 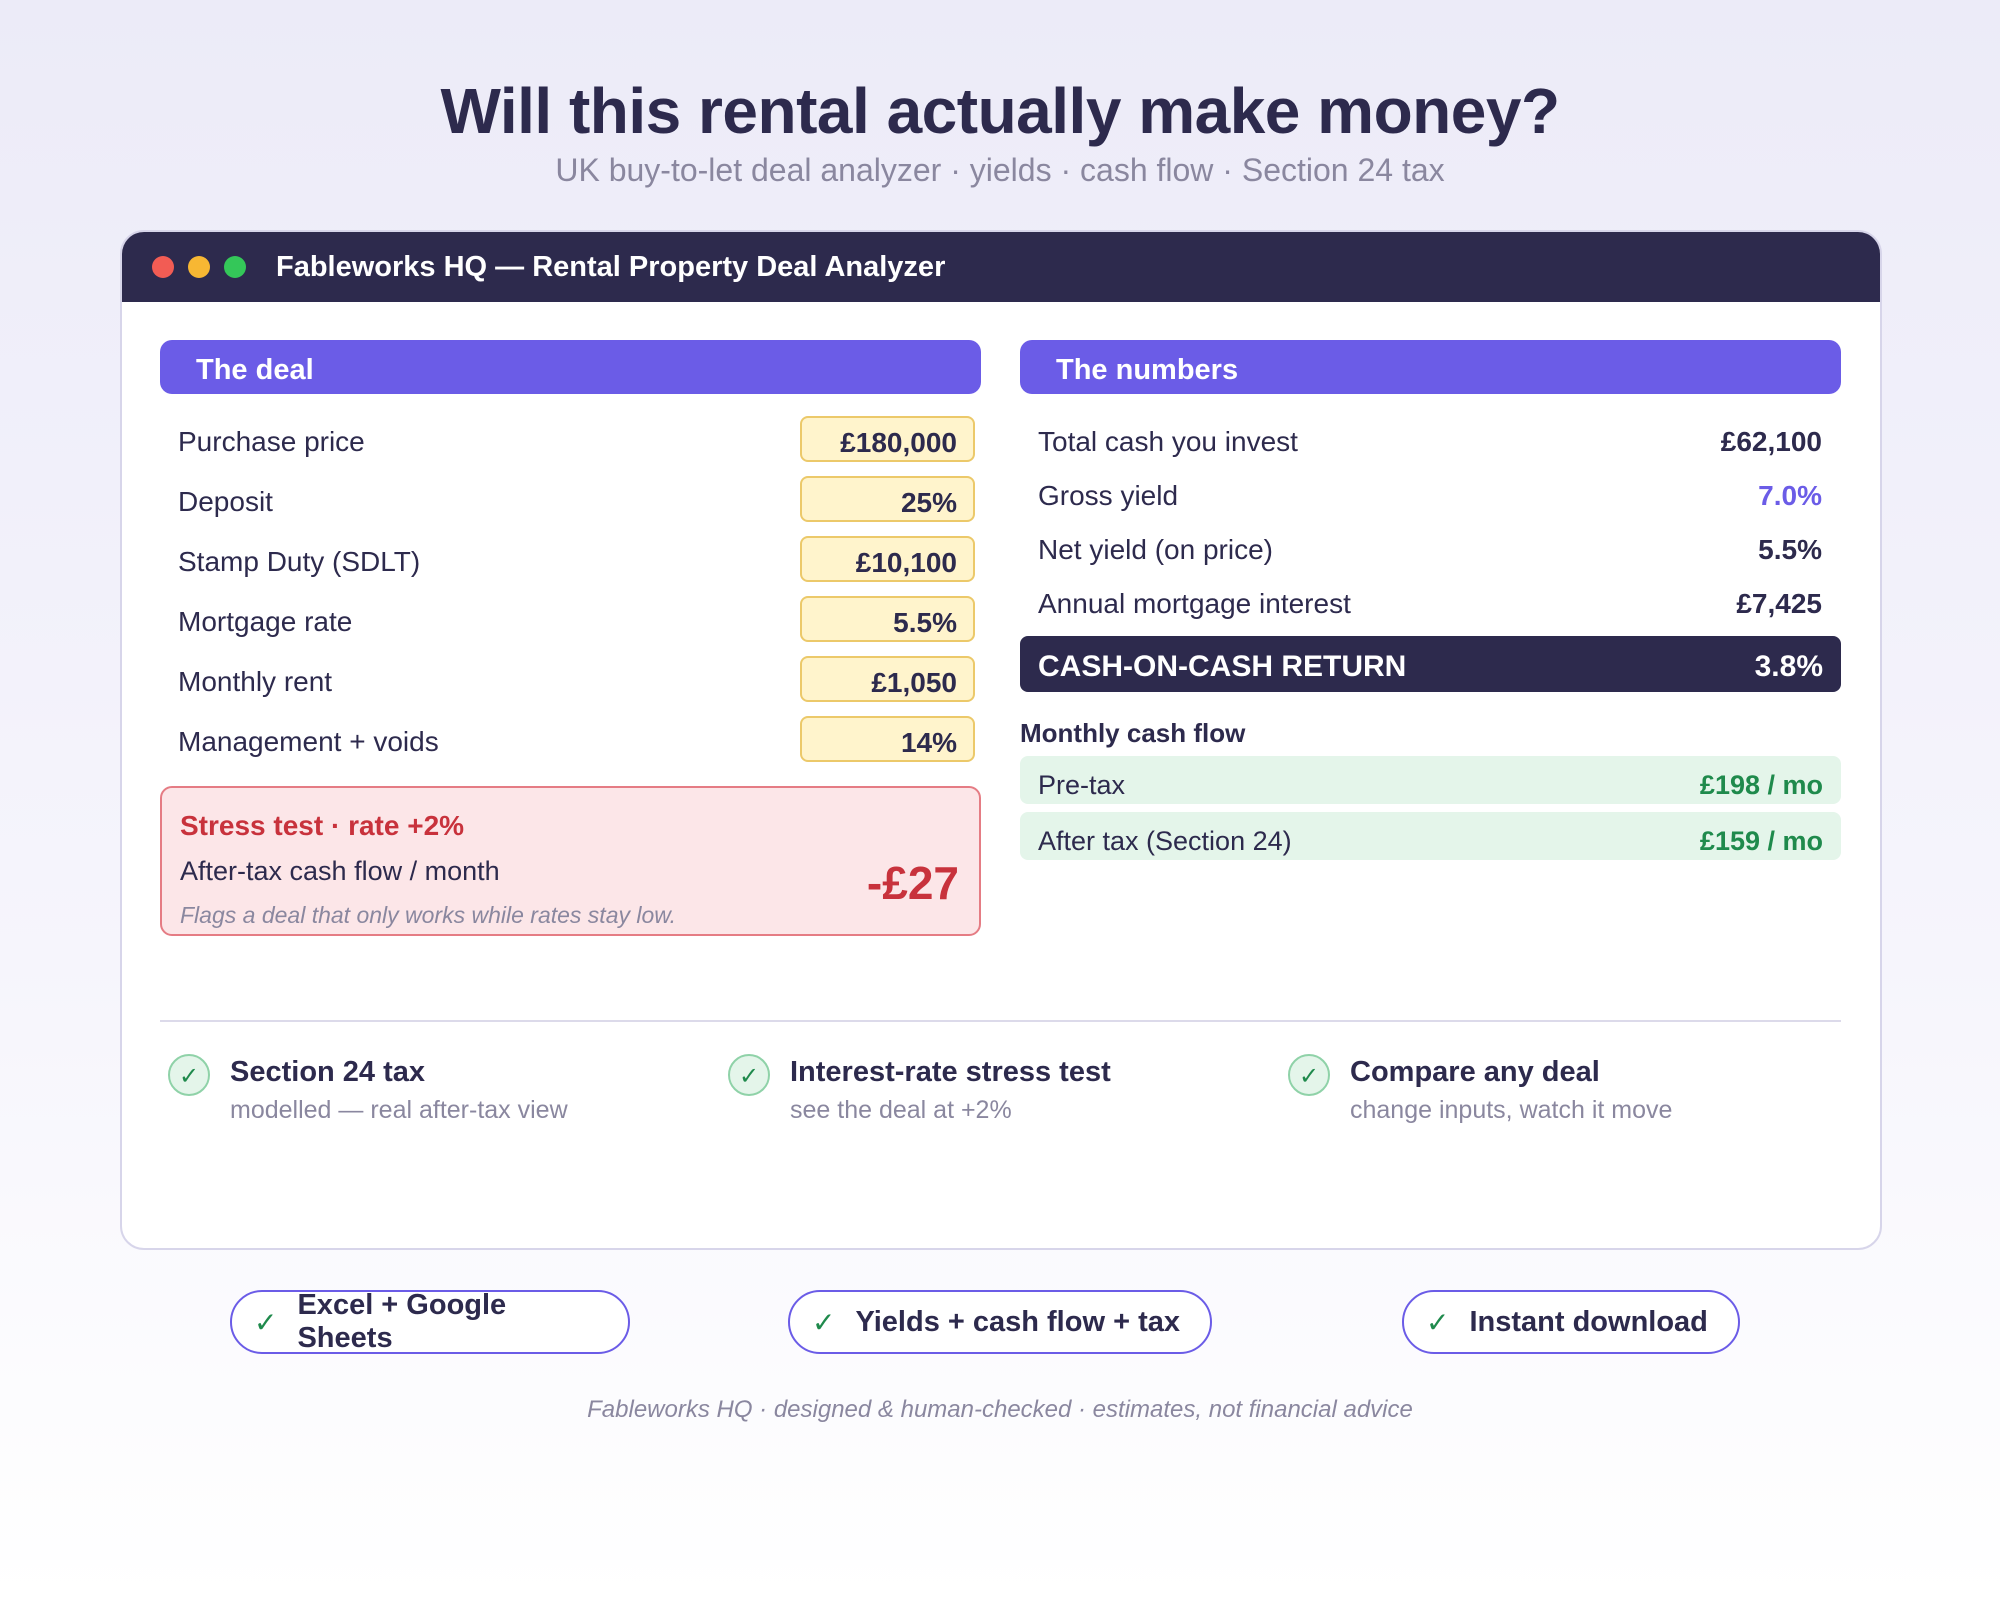 What do you see at coordinates (576, 560) in the screenshot?
I see `input-row-stamp-duty: Stamp Duty (SDLT) £10,100` at bounding box center [576, 560].